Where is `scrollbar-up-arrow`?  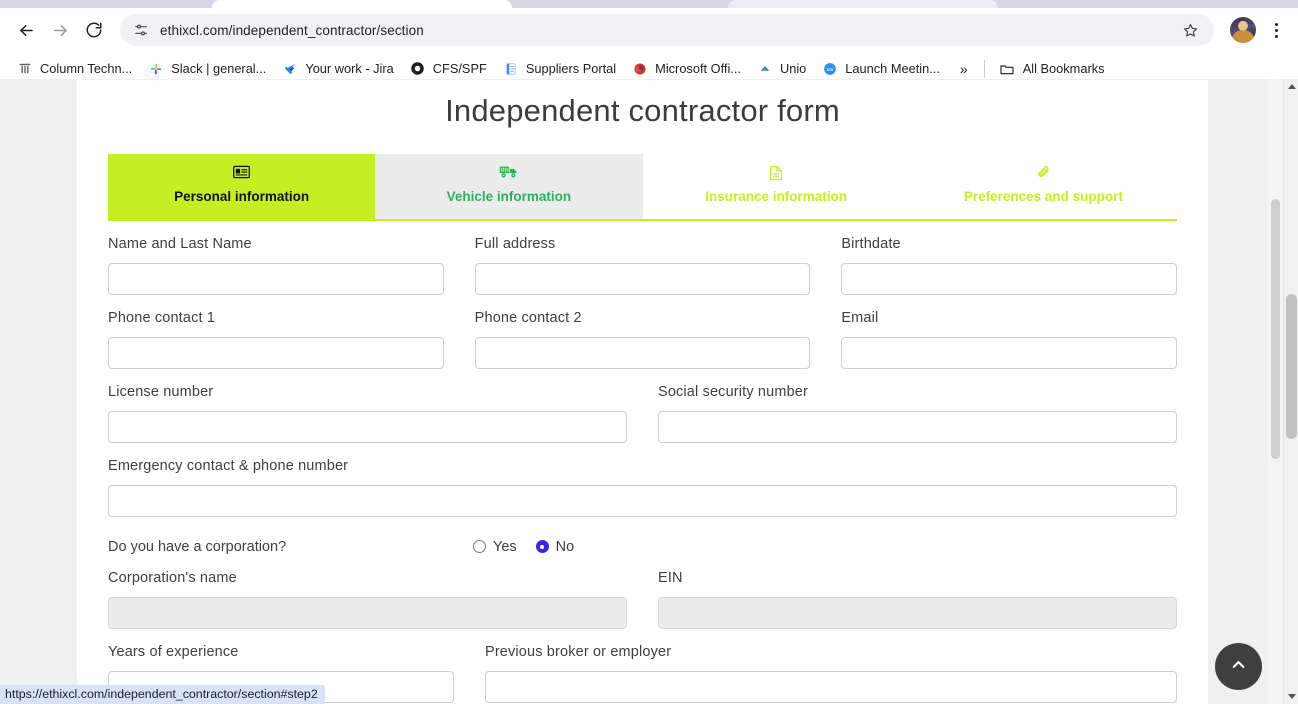
scrollbar-up-arrow is located at coordinates (1291, 86).